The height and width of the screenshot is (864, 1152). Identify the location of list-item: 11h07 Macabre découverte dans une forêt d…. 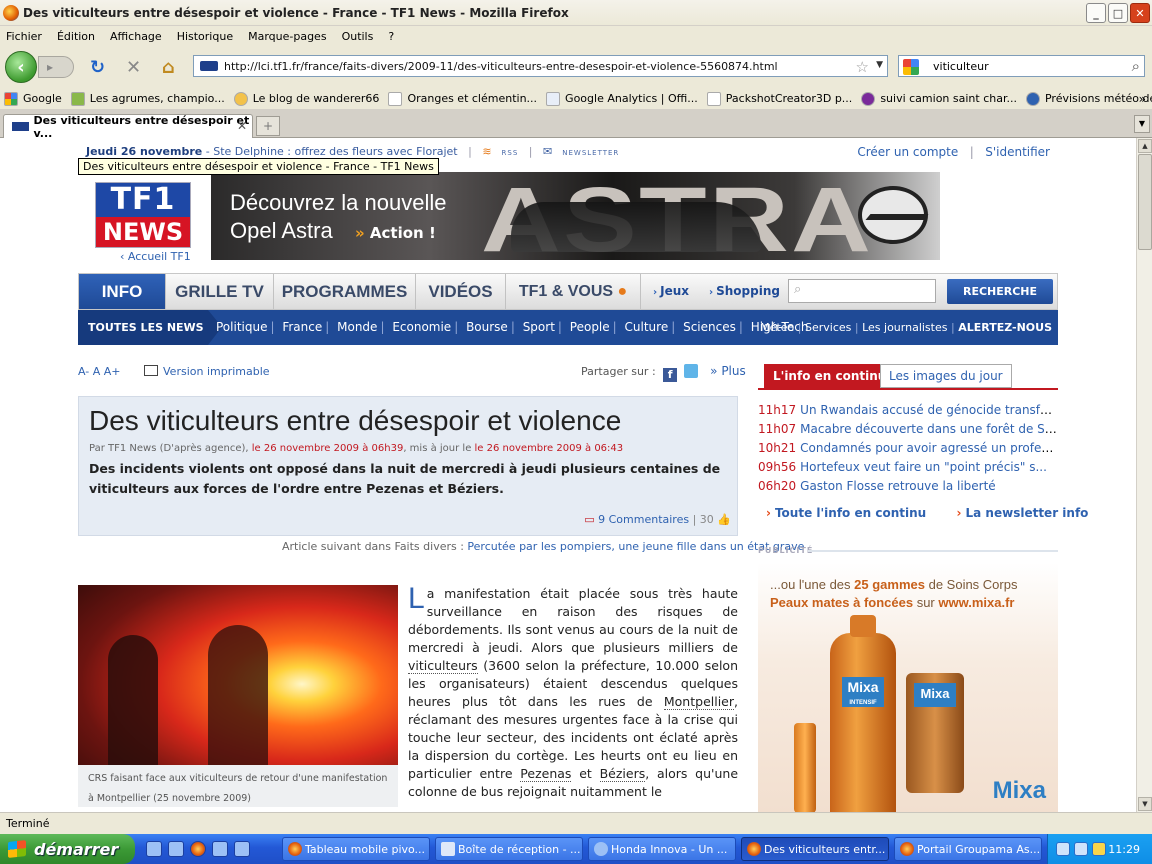
(908, 429).